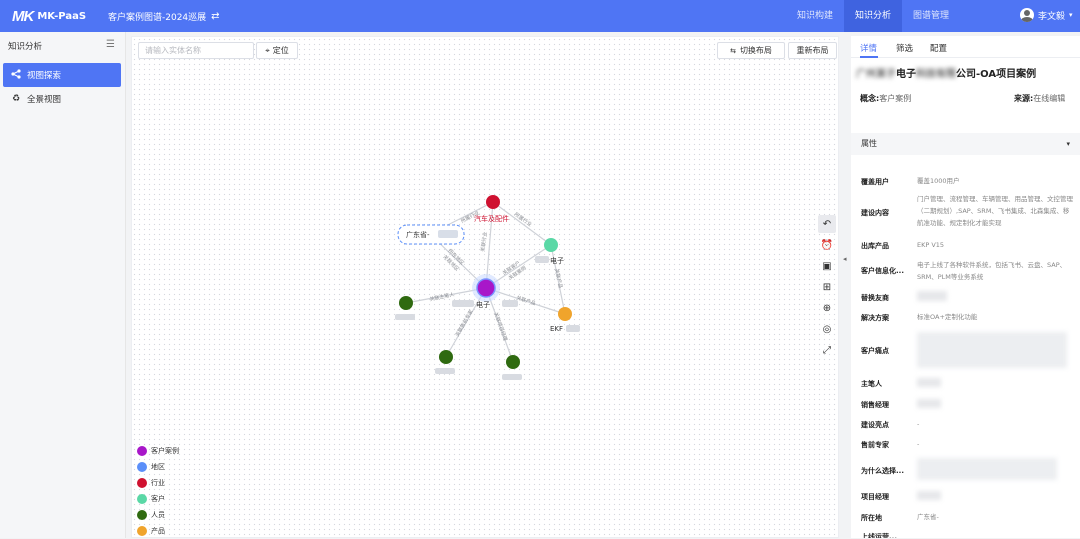  Describe the element at coordinates (44, 76) in the screenshot. I see `sidebar-item-label: 视图探索` at that location.